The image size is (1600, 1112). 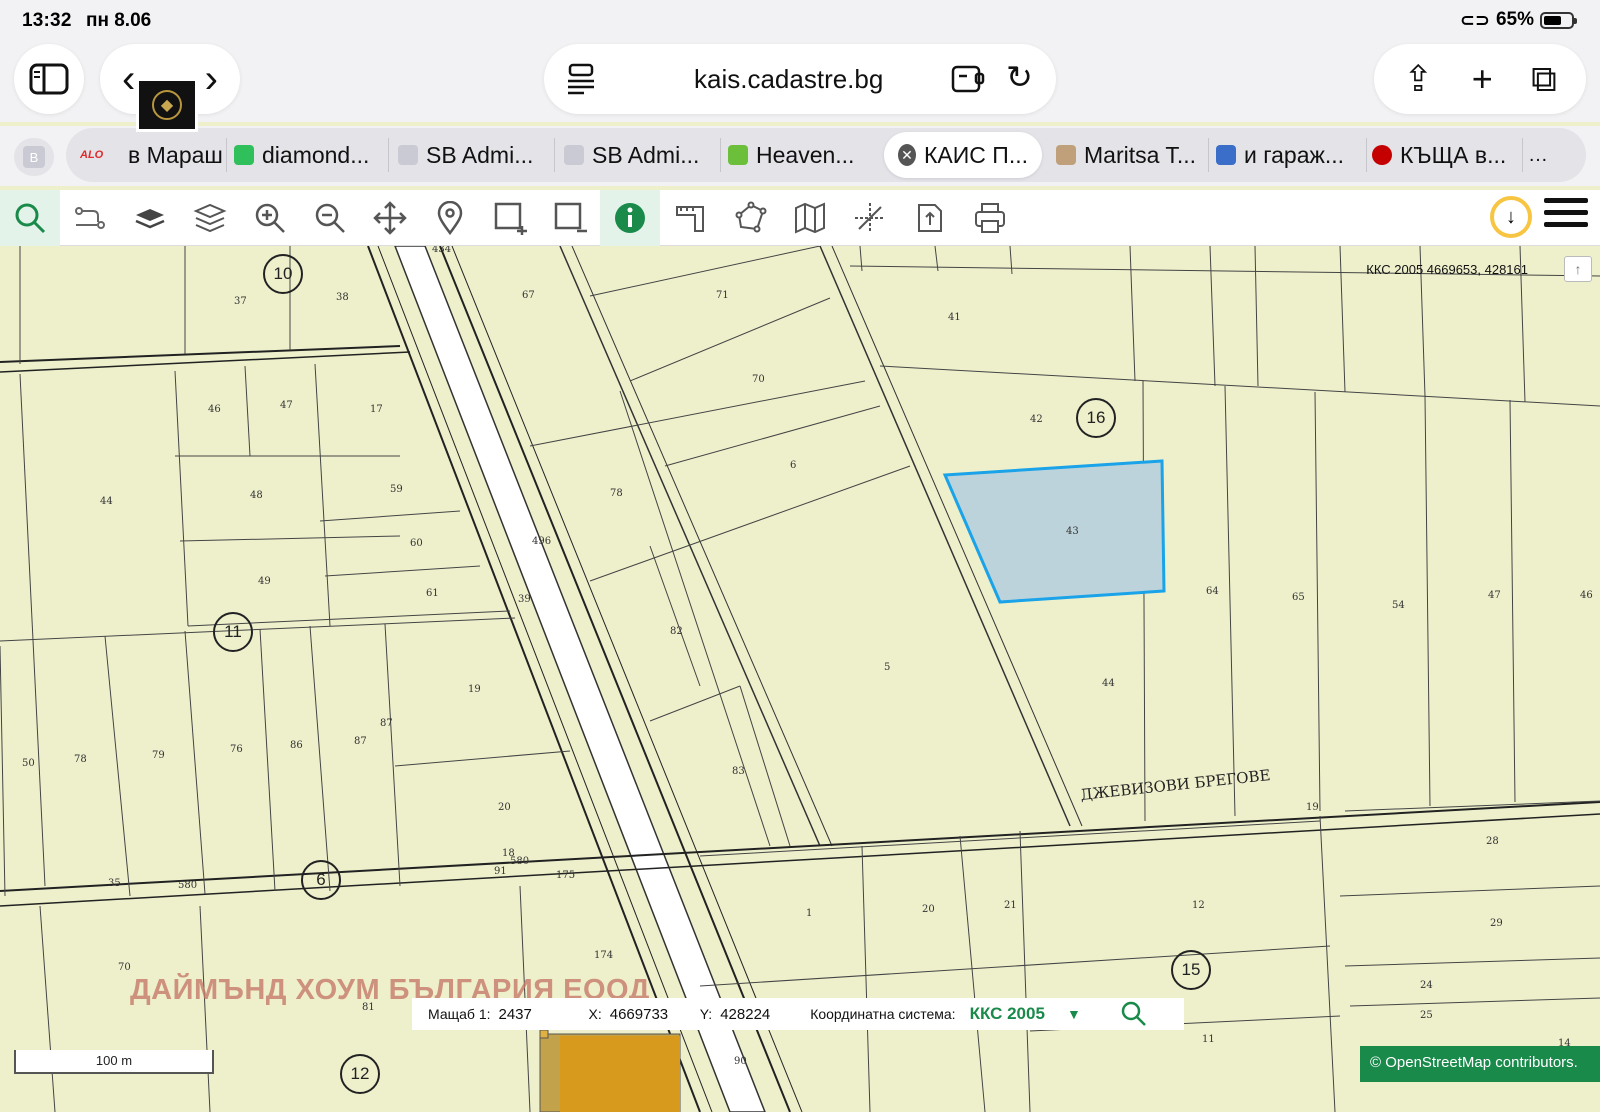 I want to click on new-tab-icon: +, so click(x=1482, y=79).